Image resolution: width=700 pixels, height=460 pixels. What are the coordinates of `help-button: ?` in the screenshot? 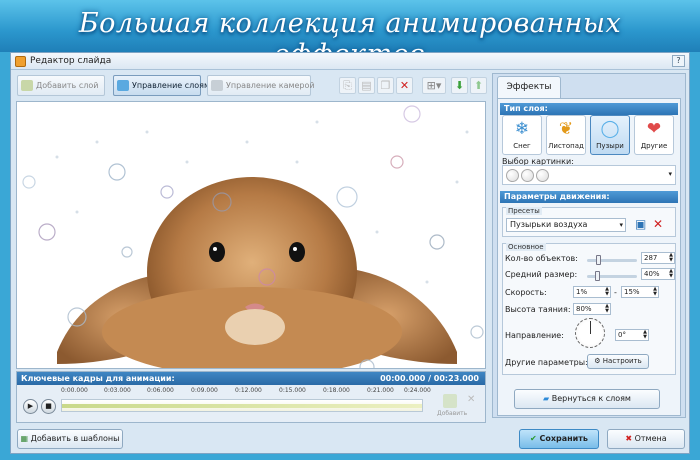 It's located at (678, 61).